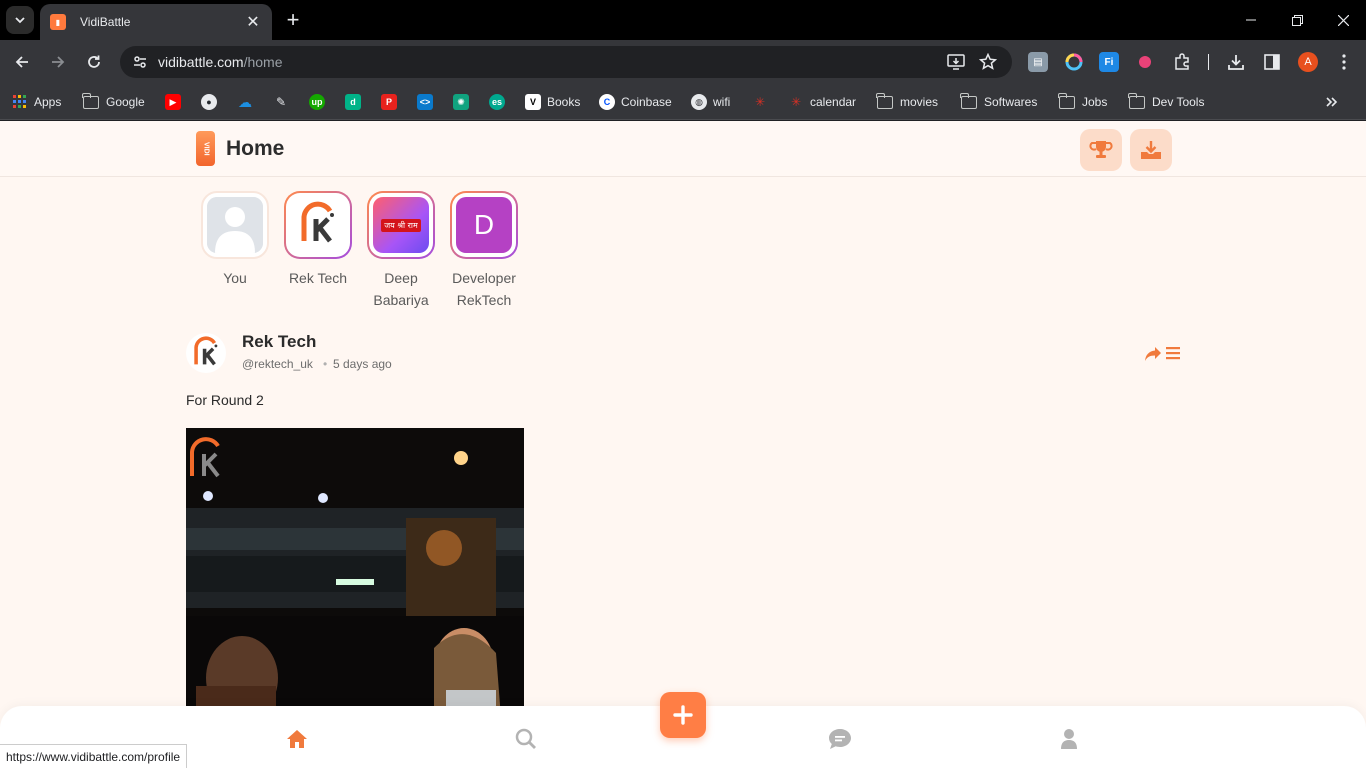 This screenshot has width=1366, height=768. I want to click on bookmark-onedrive: ☁, so click(248, 102).